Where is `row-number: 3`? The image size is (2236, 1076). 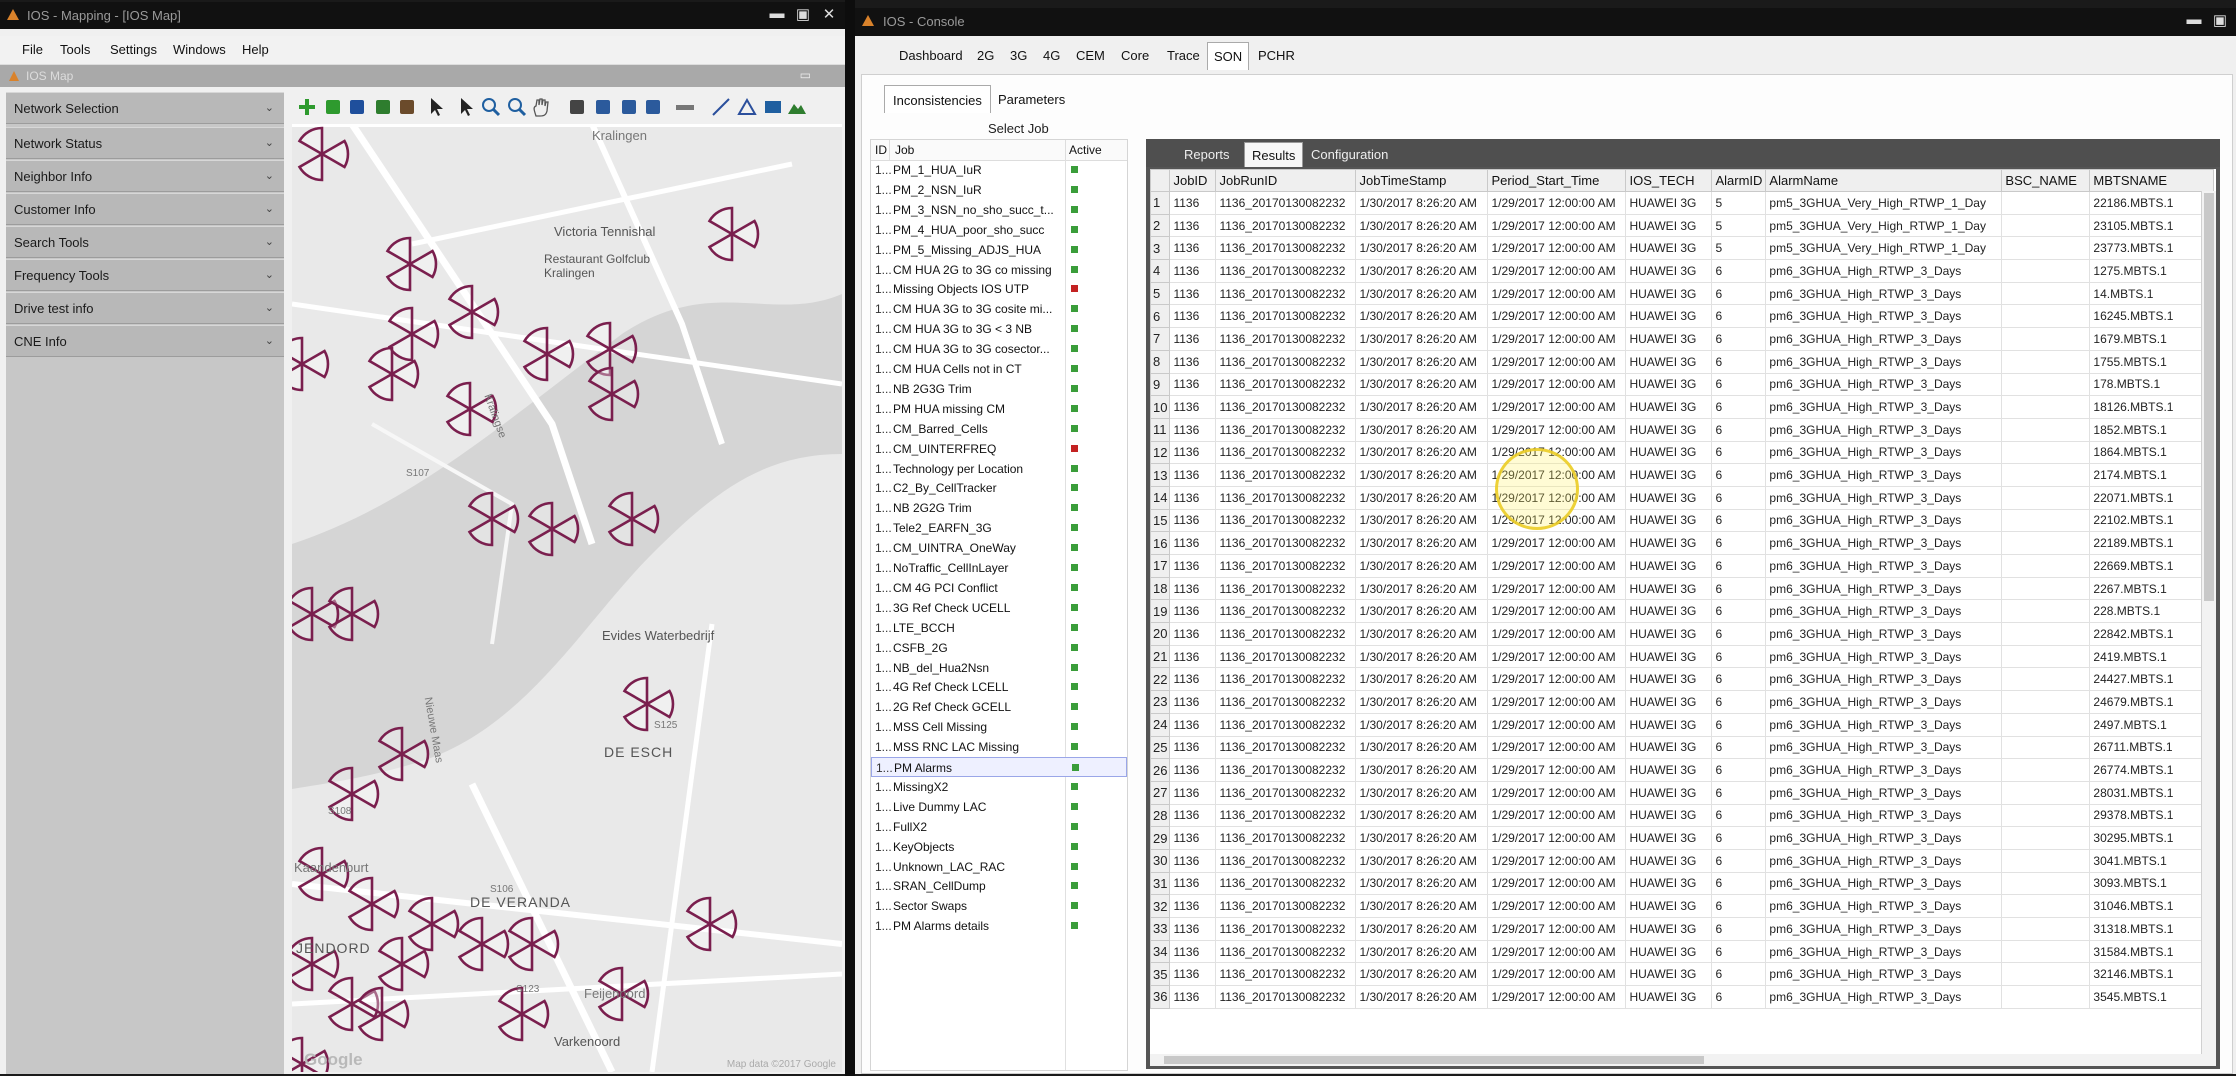 row-number: 3 is located at coordinates (1160, 248).